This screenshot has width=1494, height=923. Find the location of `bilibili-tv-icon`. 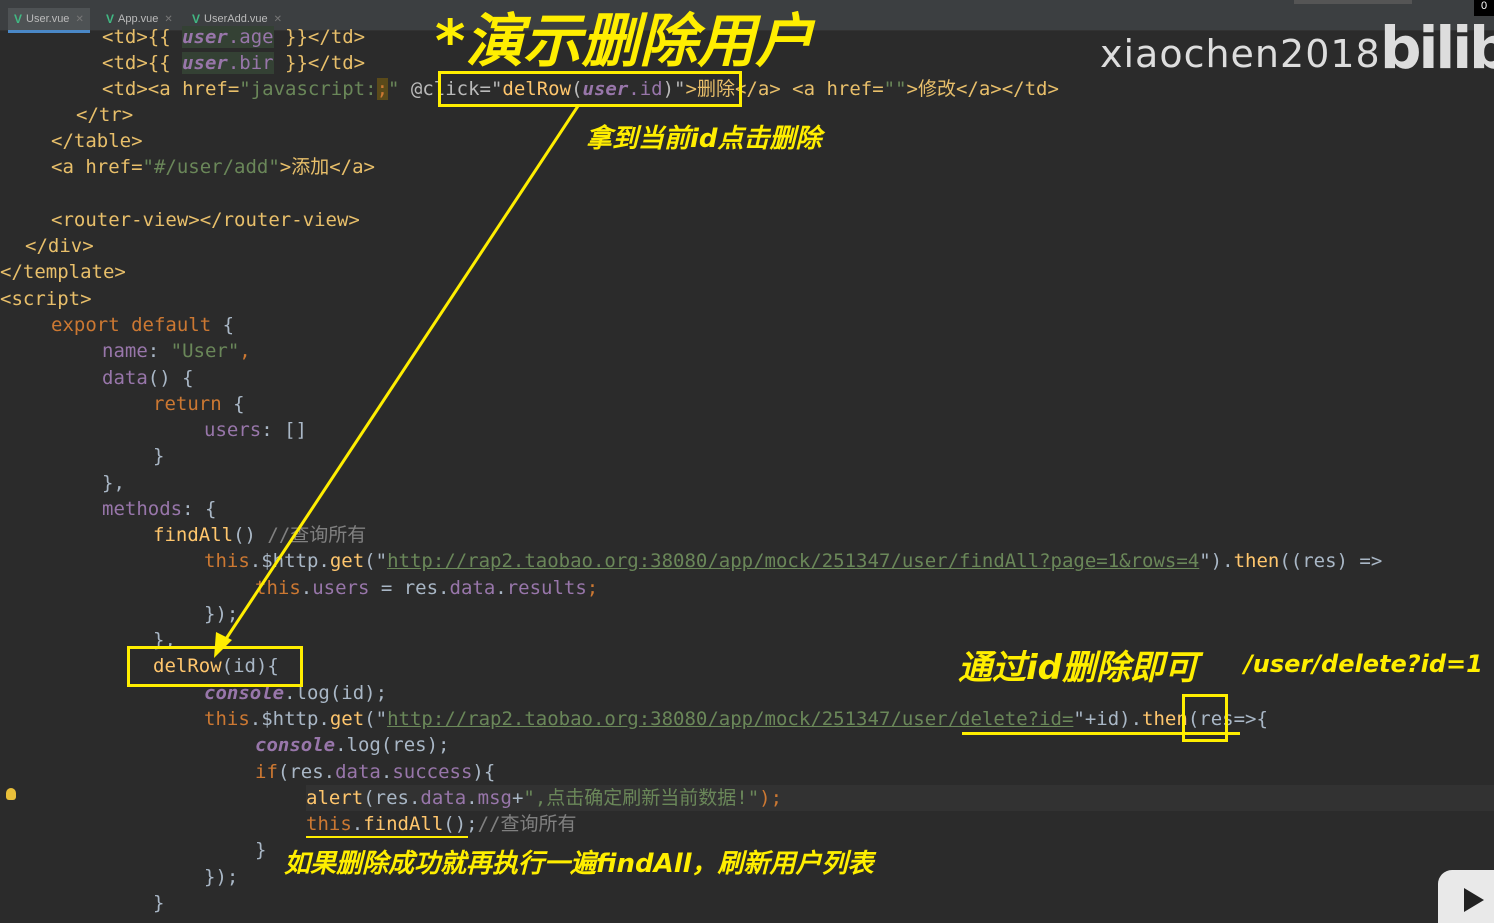

bilibili-tv-icon is located at coordinates (1466, 896).